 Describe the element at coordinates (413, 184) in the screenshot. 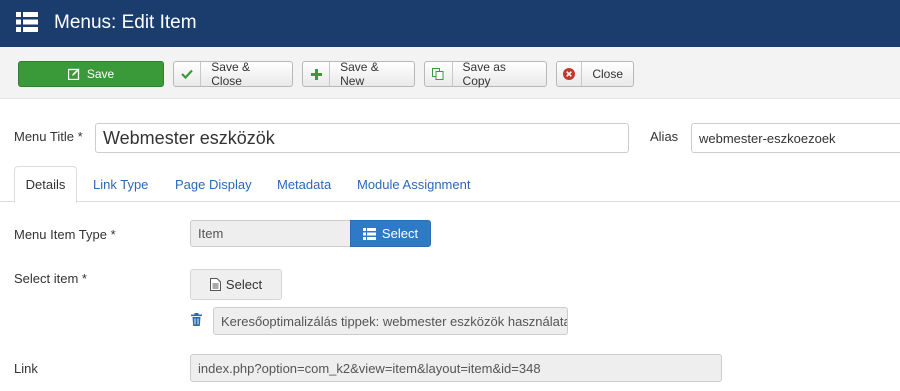

I see `tab-module-assignment: Module Assignment` at that location.